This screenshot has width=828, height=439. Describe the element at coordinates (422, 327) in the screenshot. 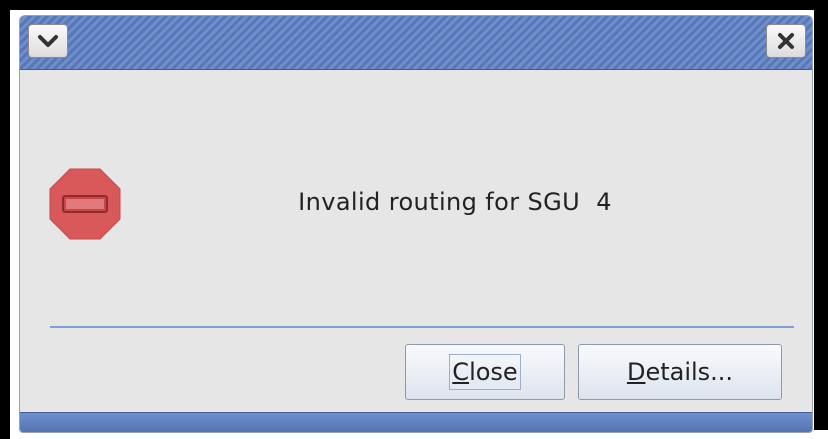

I see `separator` at that location.